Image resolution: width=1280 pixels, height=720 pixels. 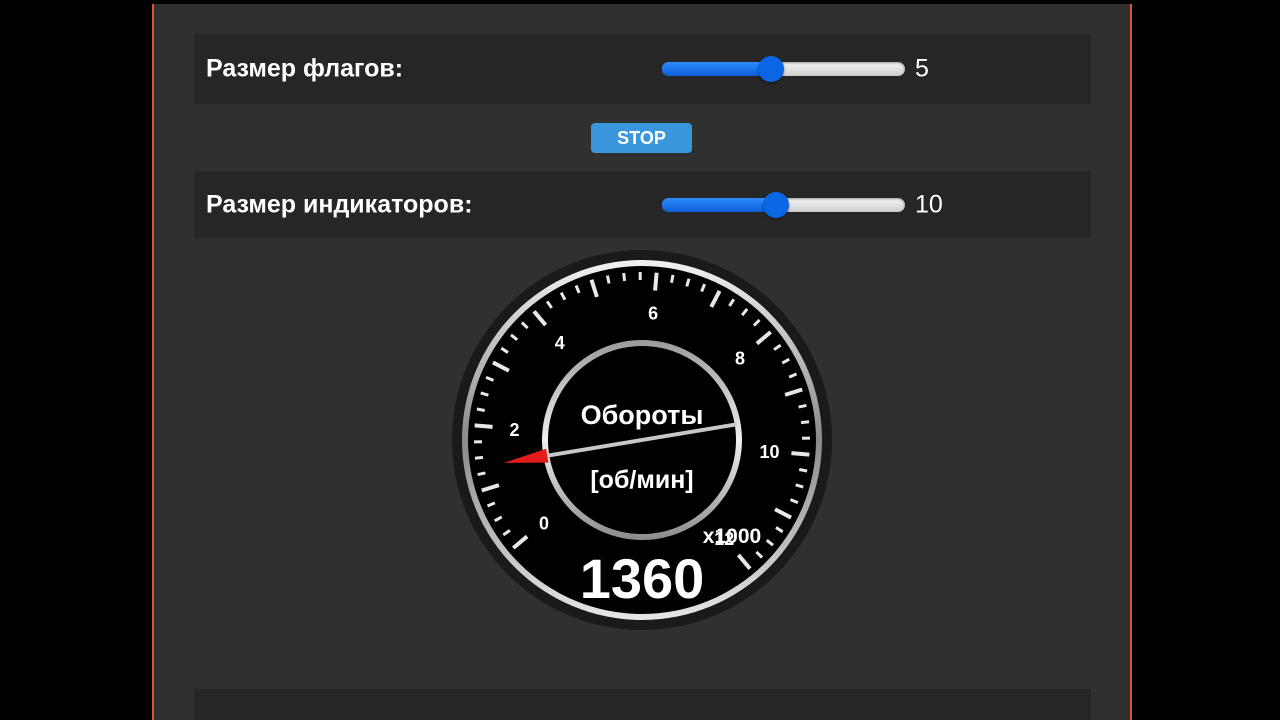 I want to click on flags-size-label: Размер флагов:, so click(x=305, y=68).